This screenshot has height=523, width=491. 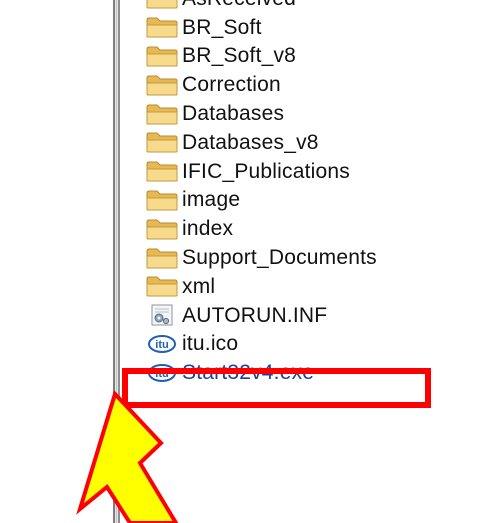 What do you see at coordinates (222, 27) in the screenshot?
I see `file-name: BR_Soft` at bounding box center [222, 27].